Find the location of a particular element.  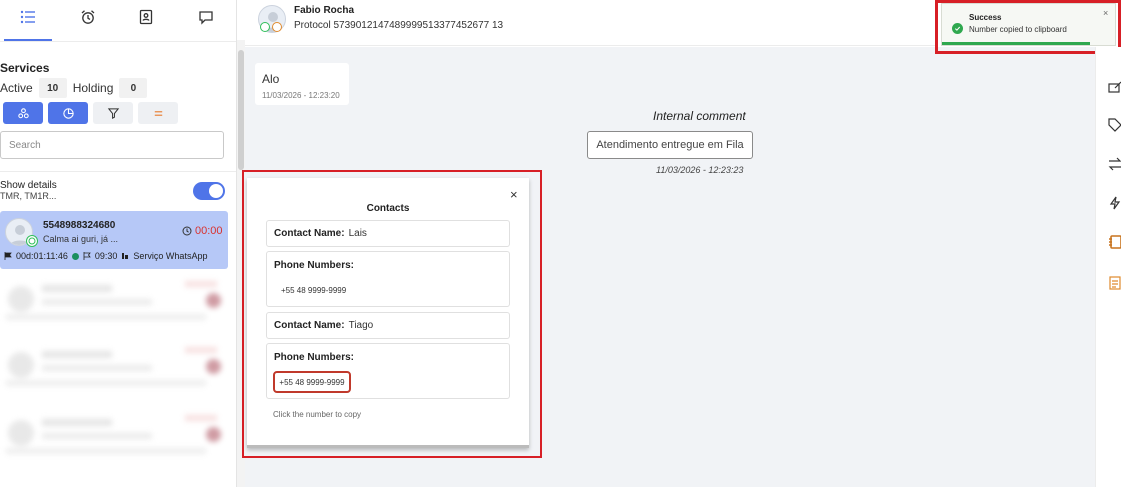

message-text: Alo is located at coordinates (271, 79).